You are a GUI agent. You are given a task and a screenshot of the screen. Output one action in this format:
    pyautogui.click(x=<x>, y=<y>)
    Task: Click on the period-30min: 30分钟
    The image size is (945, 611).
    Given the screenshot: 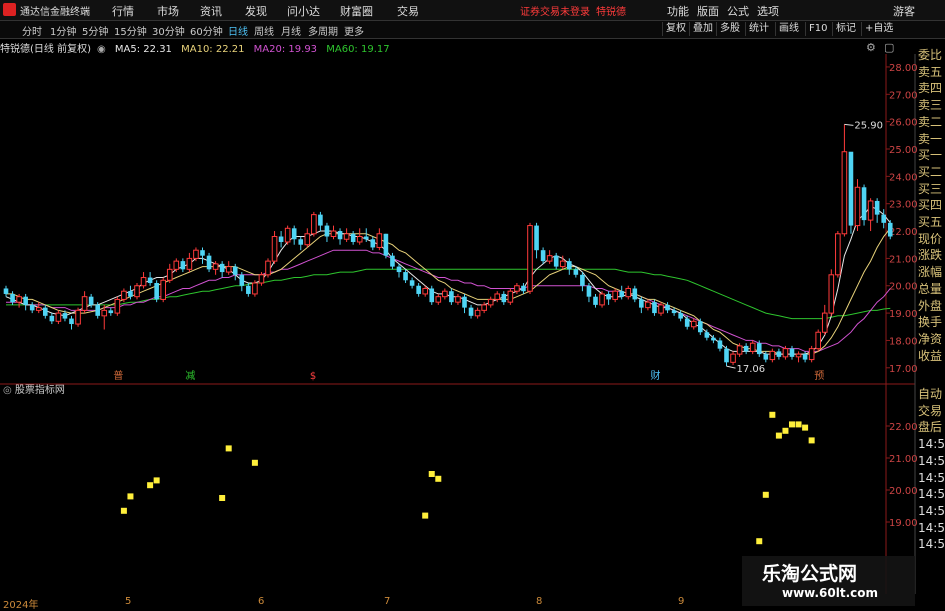 What is the action you would take?
    pyautogui.click(x=168, y=30)
    